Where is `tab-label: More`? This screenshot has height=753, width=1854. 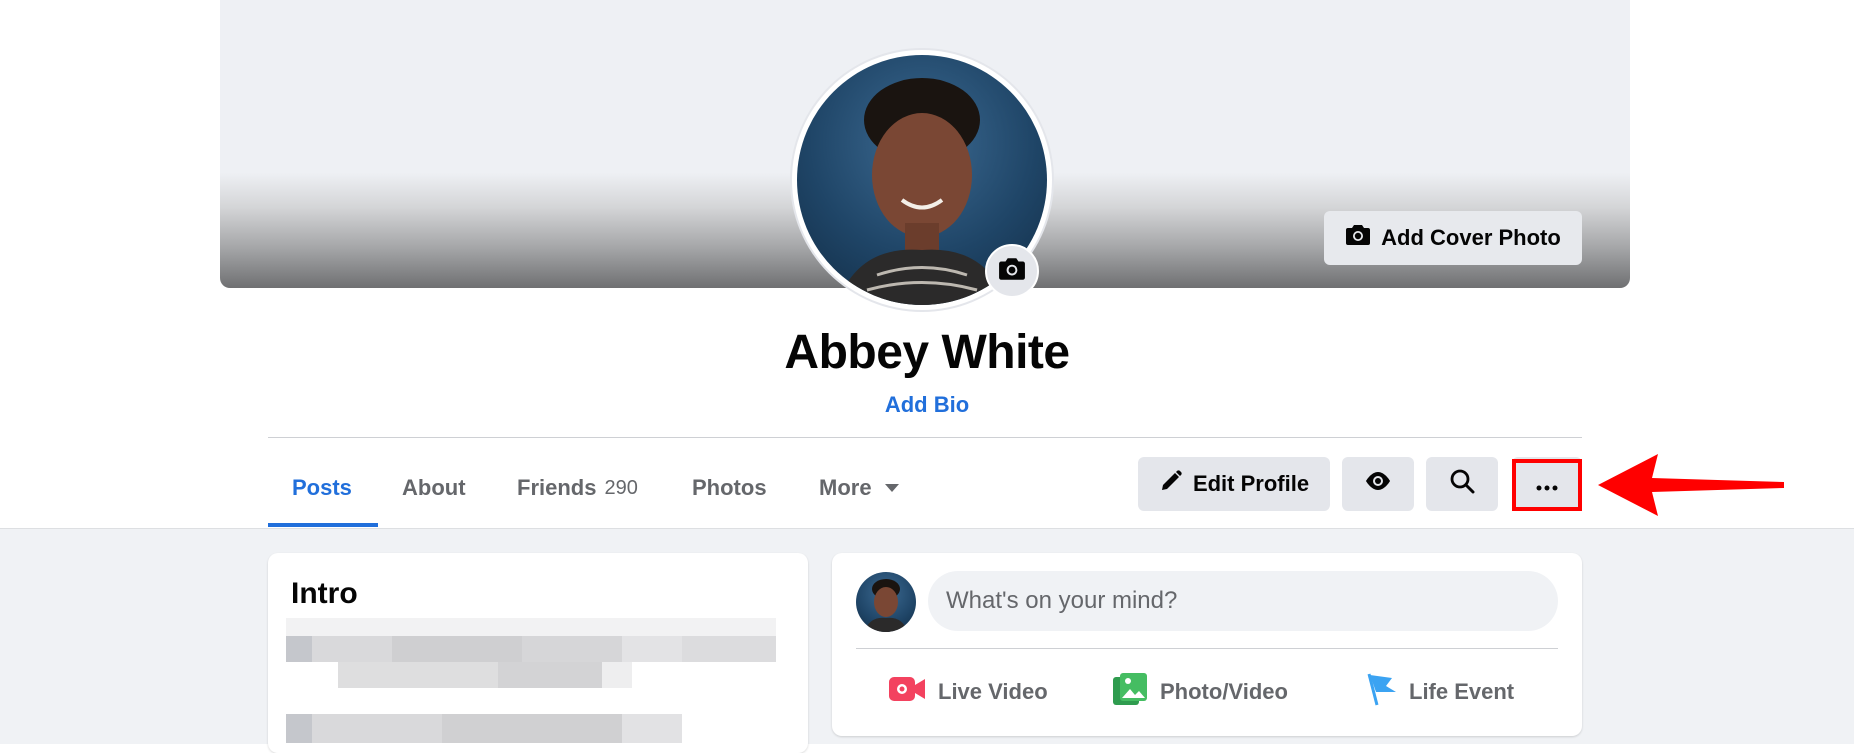
tab-label: More is located at coordinates (845, 487).